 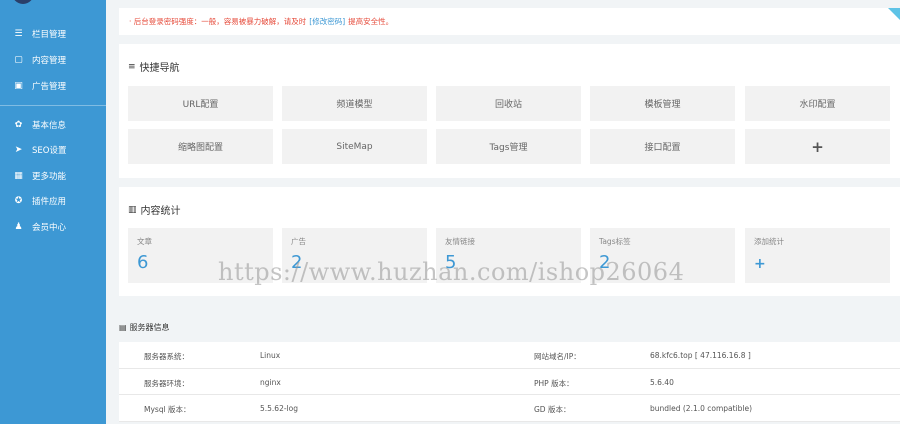 I want to click on stat-tags: Tags标签 2, so click(x=662, y=255).